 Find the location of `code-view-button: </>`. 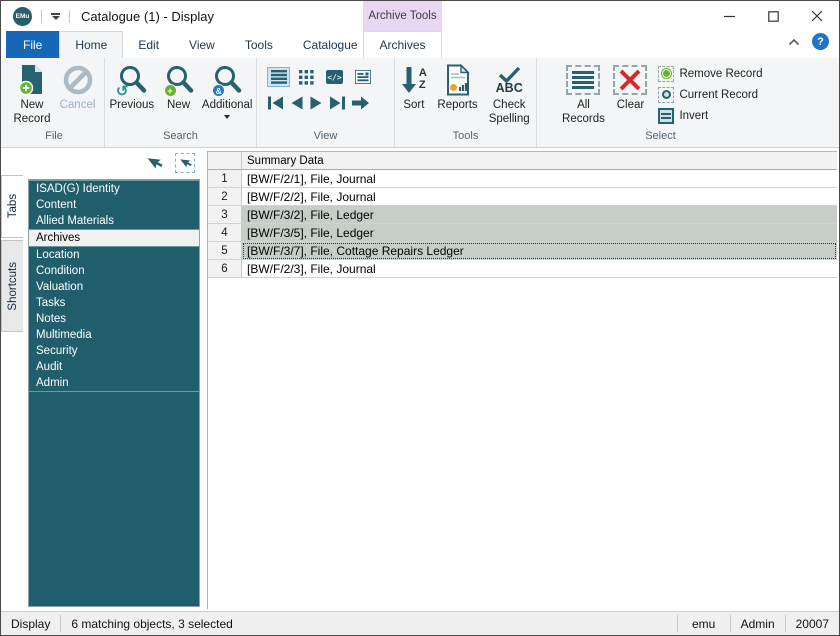

code-view-button: </> is located at coordinates (334, 77).